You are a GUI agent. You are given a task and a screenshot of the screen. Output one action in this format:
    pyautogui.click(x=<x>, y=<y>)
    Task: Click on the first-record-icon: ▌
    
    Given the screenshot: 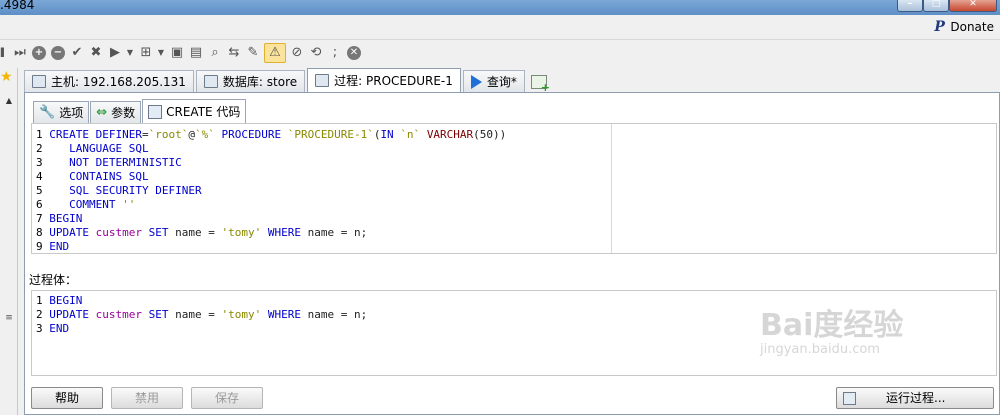 What is the action you would take?
    pyautogui.click(x=4, y=53)
    